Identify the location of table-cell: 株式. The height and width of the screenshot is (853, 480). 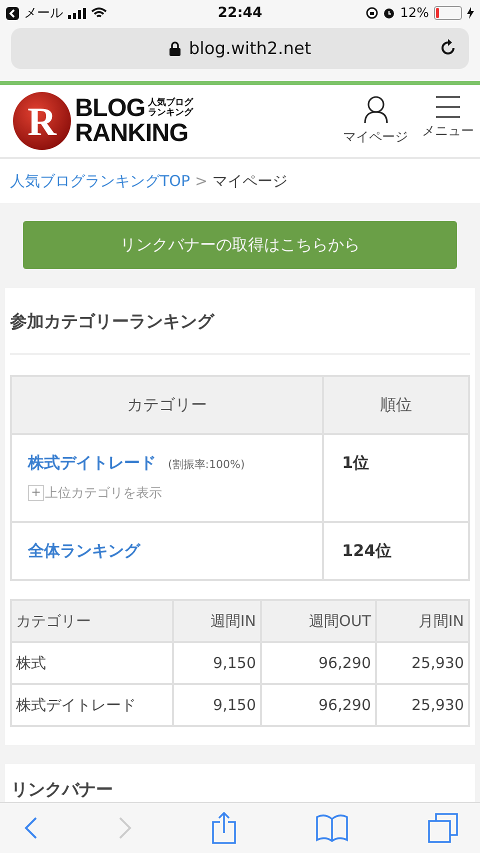
(92, 663).